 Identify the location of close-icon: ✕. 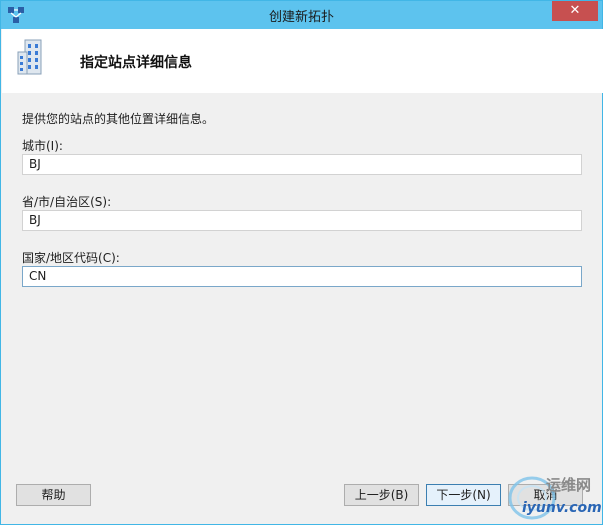
(575, 10).